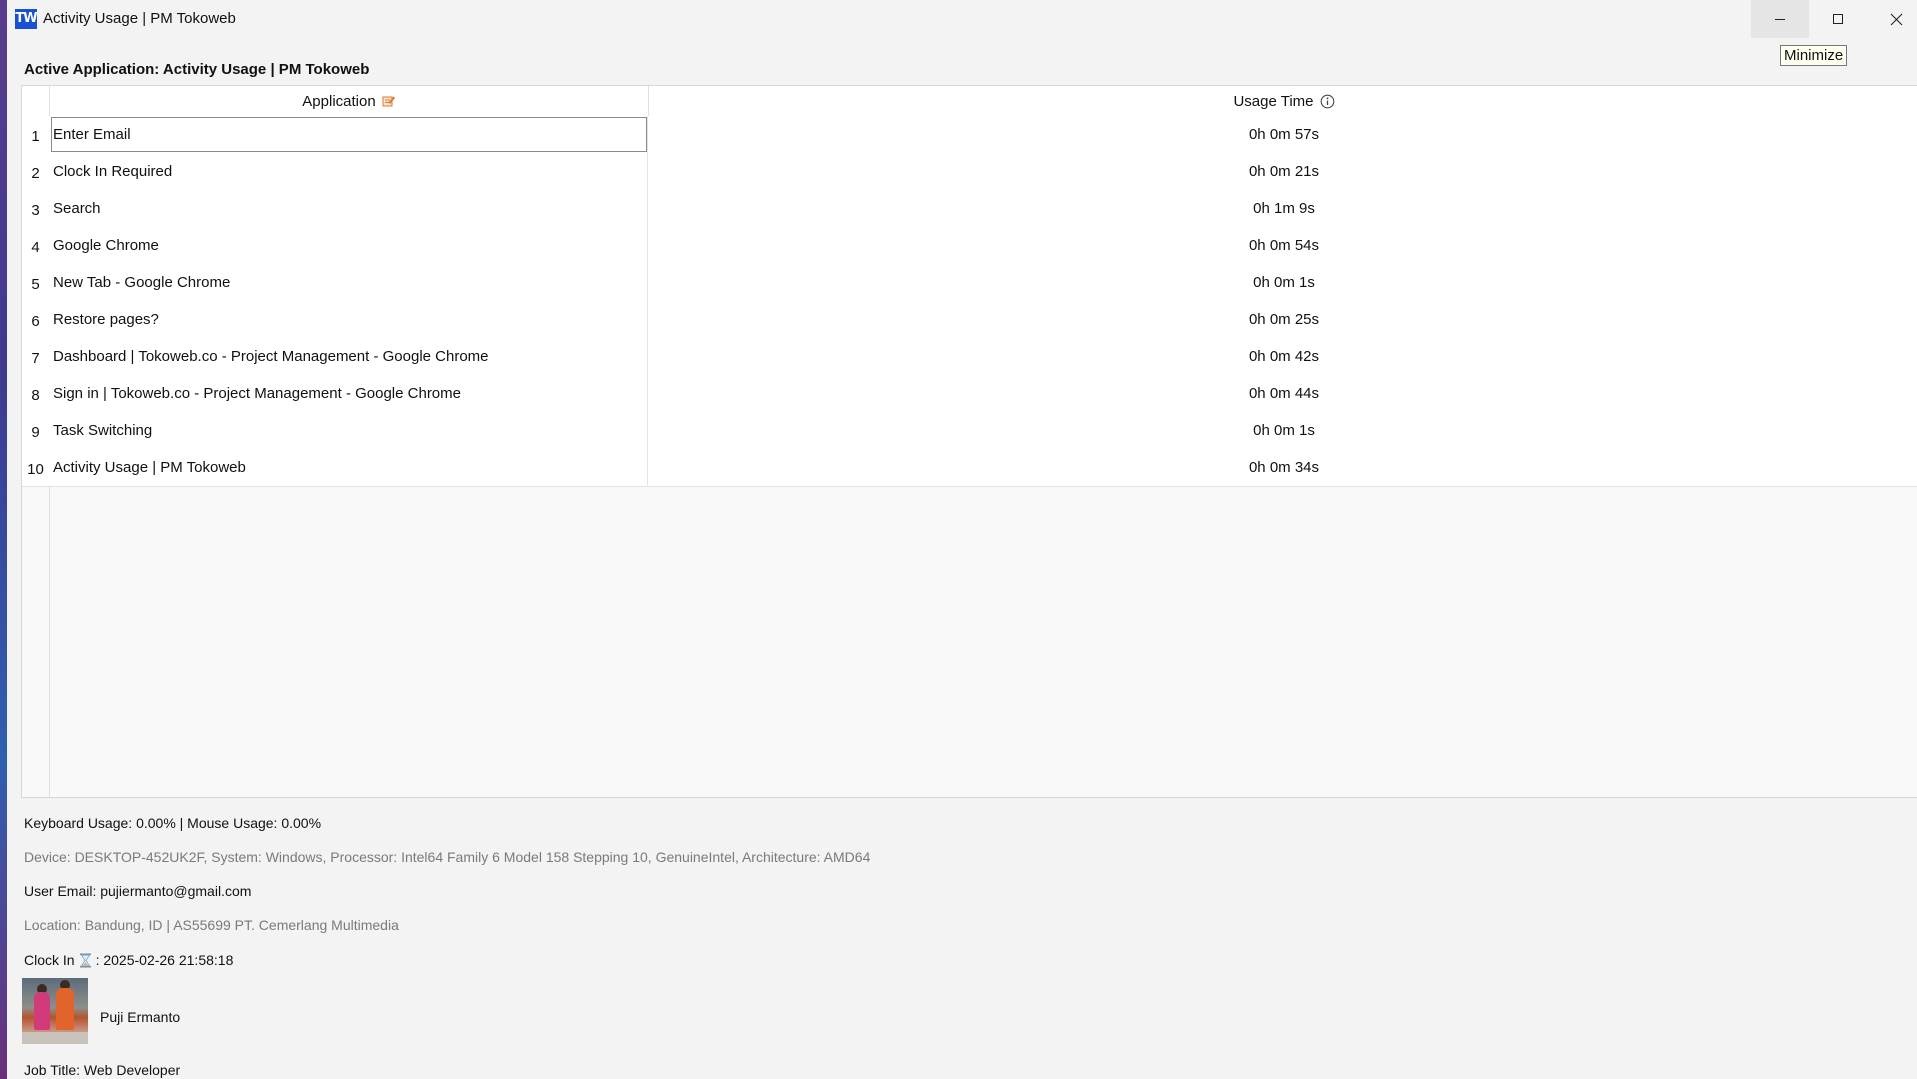 The width and height of the screenshot is (1917, 1079). Describe the element at coordinates (35, 136) in the screenshot. I see `row-number: 1` at that location.